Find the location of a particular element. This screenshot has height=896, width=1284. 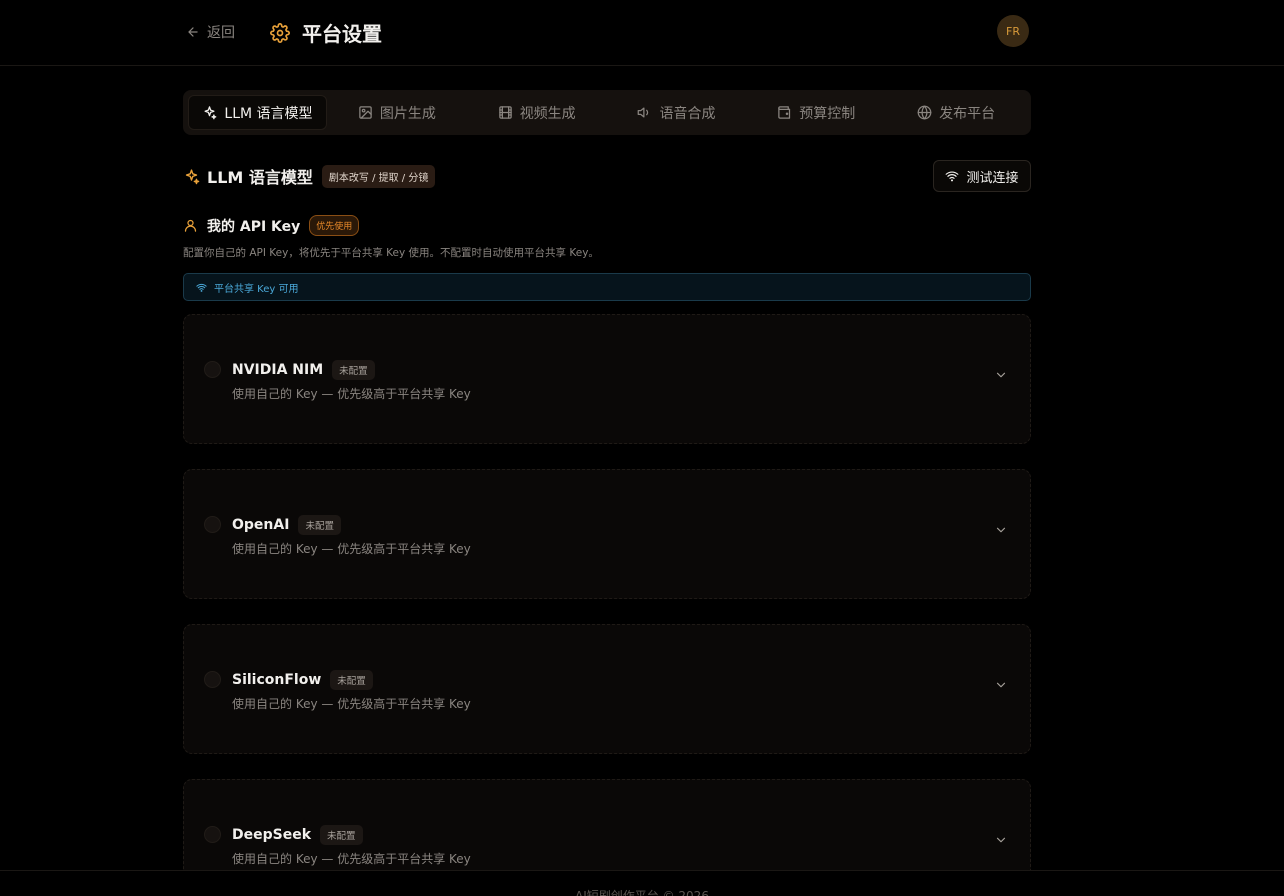

test-connection-label: 测试连接 is located at coordinates (992, 178).